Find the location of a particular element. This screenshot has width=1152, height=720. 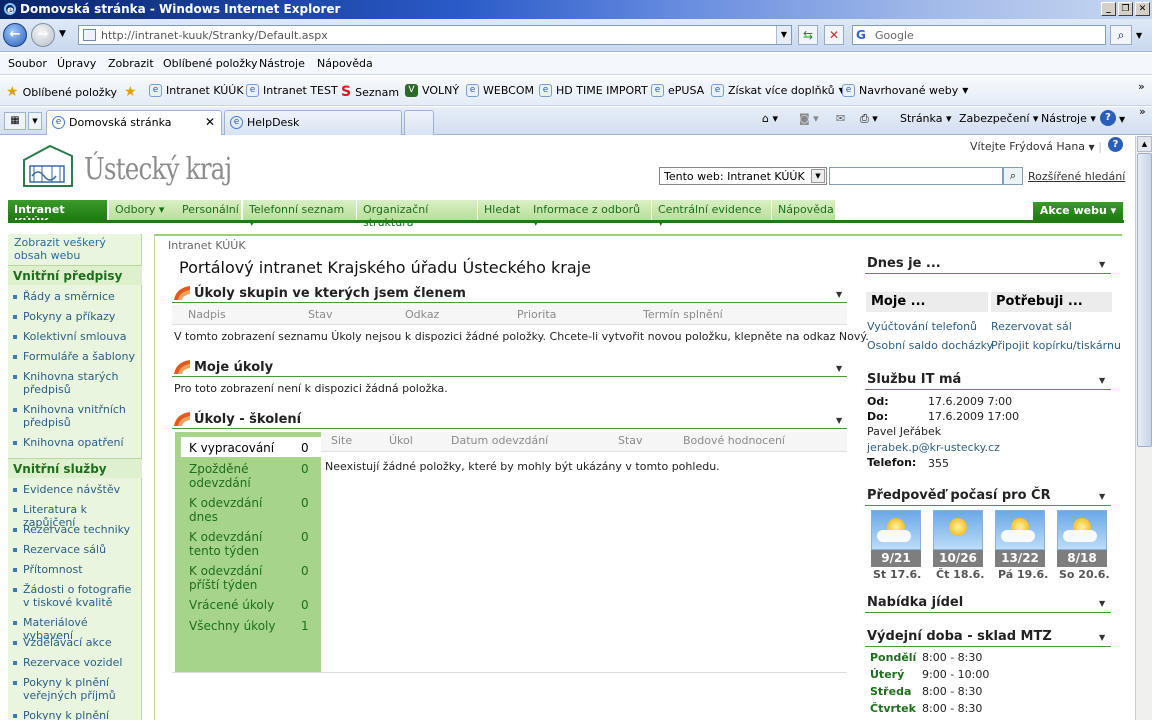

menu-help: Nápověda is located at coordinates (345, 63).